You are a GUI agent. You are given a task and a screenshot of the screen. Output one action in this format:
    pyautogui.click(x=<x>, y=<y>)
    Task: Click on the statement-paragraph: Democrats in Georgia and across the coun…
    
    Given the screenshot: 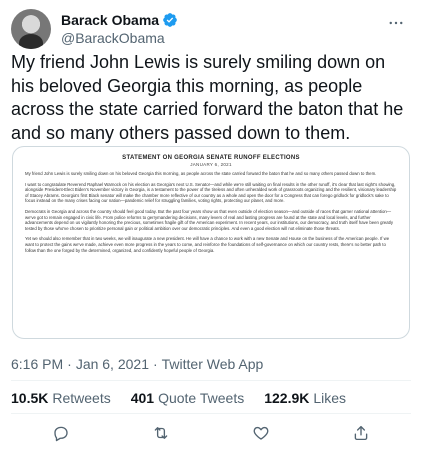 What is the action you would take?
    pyautogui.click(x=209, y=219)
    